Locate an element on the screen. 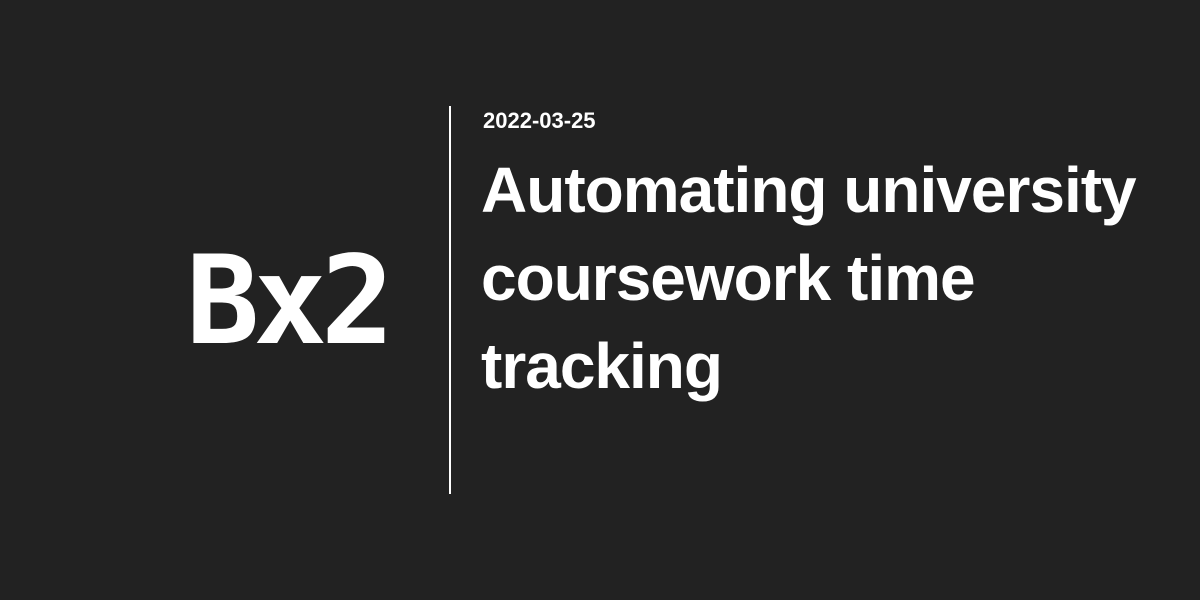 This screenshot has width=1200, height=600. post-date: 2022-03-25 is located at coordinates (539, 120).